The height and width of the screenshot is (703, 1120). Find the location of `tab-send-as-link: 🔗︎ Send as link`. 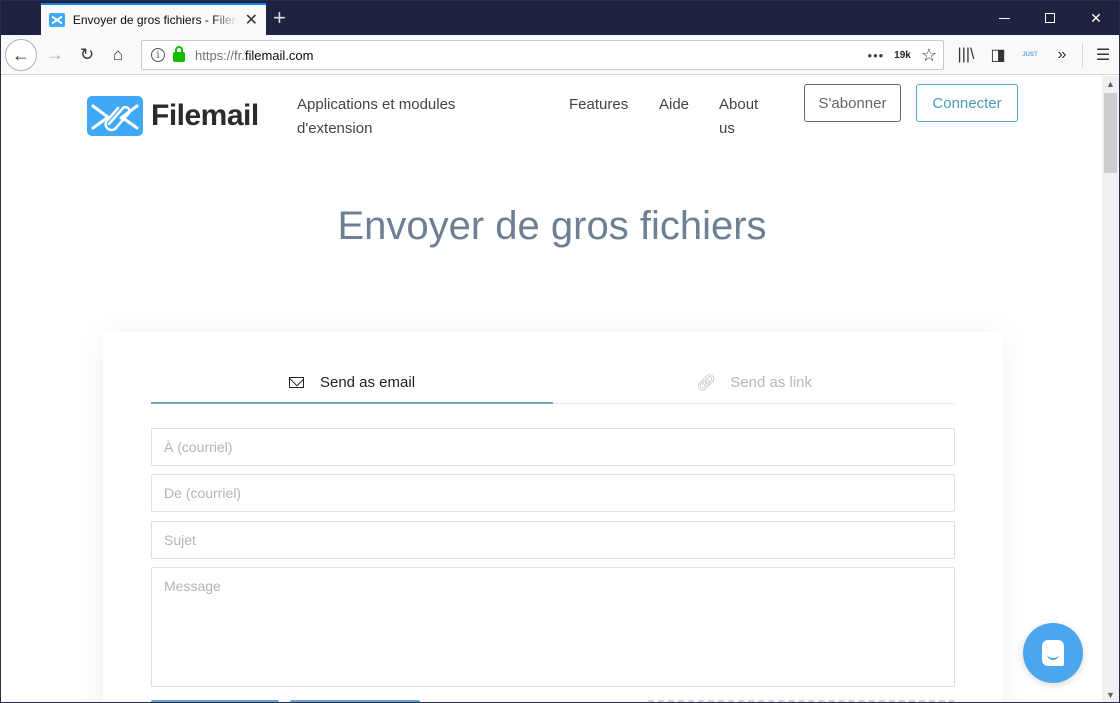

tab-send-as-link: 🔗︎ Send as link is located at coordinates (754, 382).